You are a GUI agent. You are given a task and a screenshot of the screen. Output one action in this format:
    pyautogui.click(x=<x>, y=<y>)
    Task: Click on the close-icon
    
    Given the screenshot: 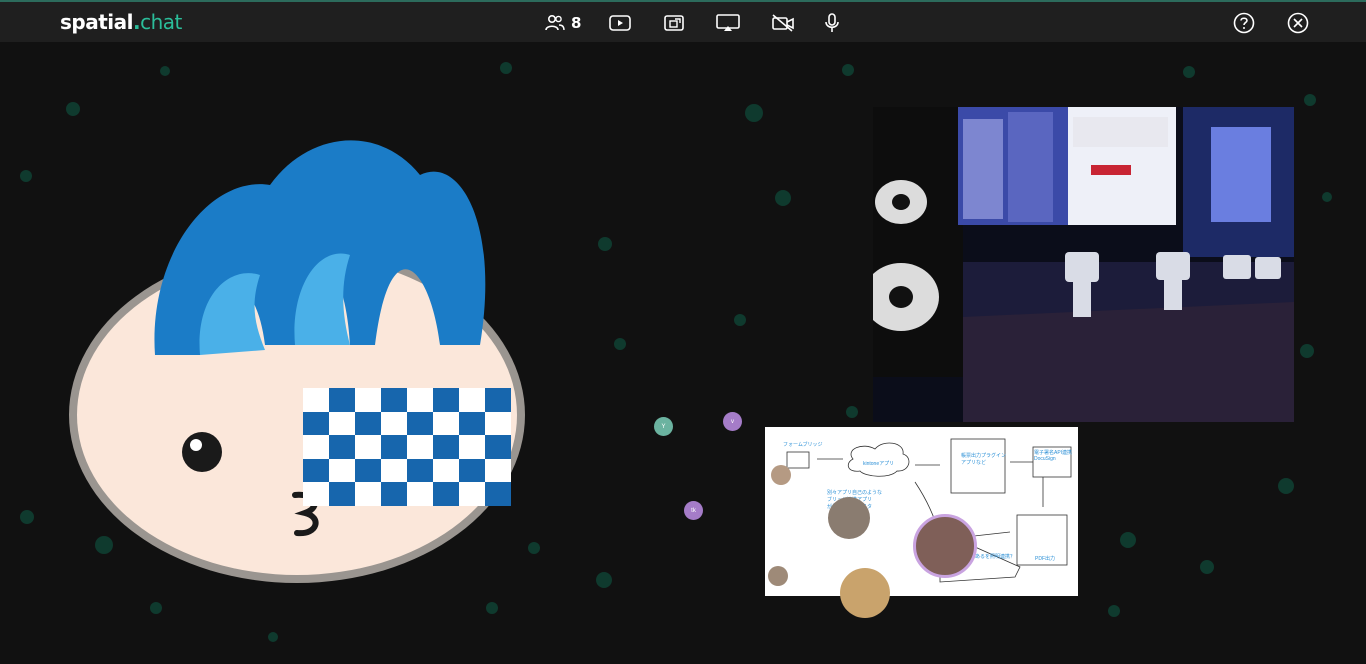 What is the action you would take?
    pyautogui.click(x=1298, y=23)
    